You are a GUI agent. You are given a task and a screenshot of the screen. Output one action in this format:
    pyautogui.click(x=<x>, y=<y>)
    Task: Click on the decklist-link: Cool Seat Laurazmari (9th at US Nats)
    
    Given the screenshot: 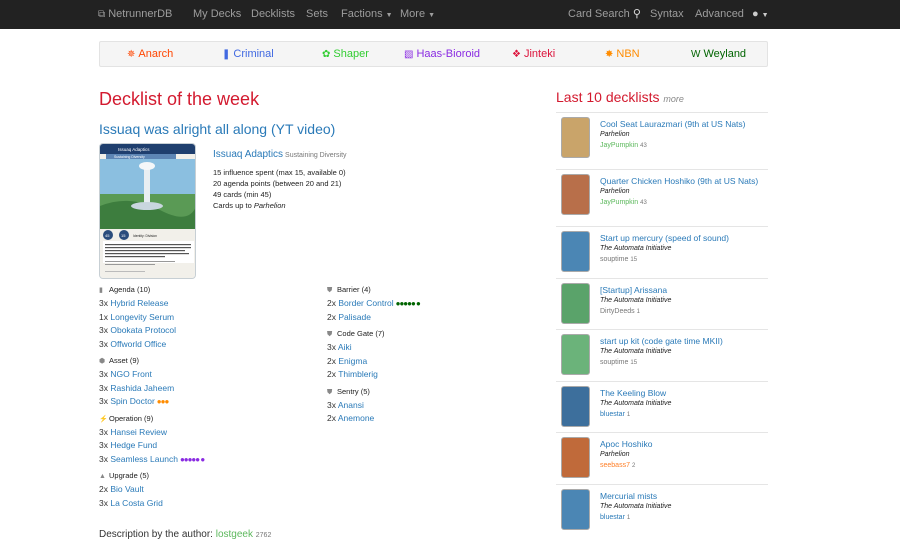 What is the action you would take?
    pyautogui.click(x=682, y=124)
    